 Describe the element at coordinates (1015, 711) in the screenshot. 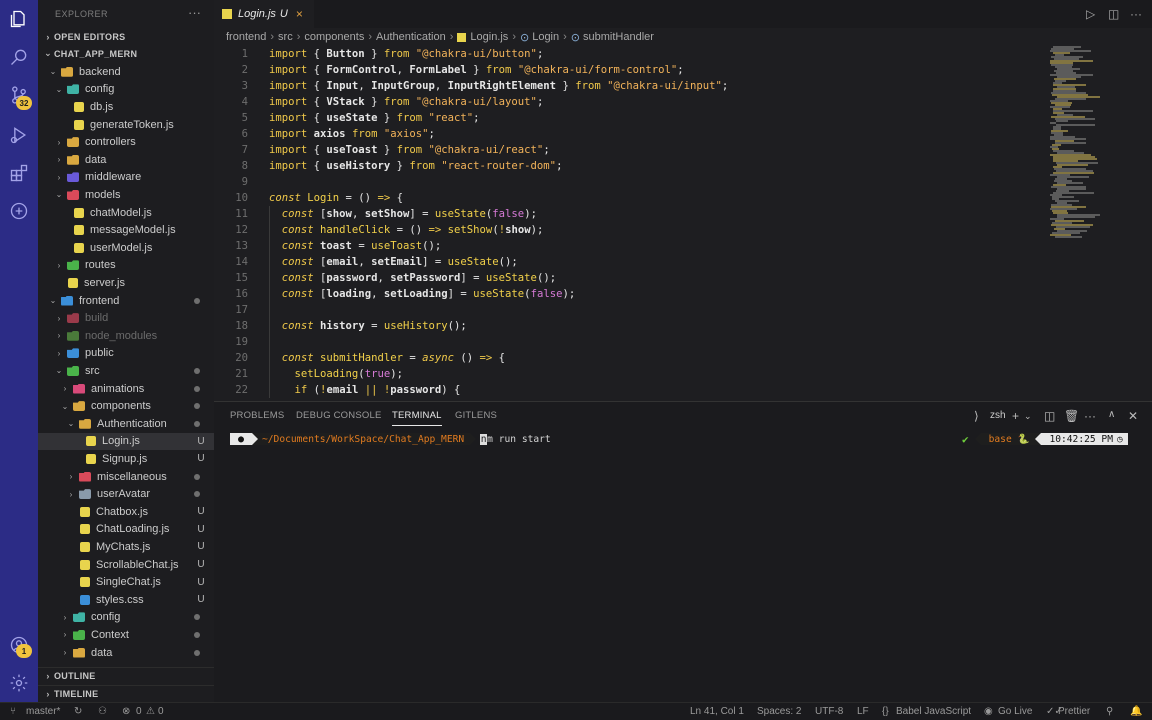

I see `go-live-button: Go Live` at that location.